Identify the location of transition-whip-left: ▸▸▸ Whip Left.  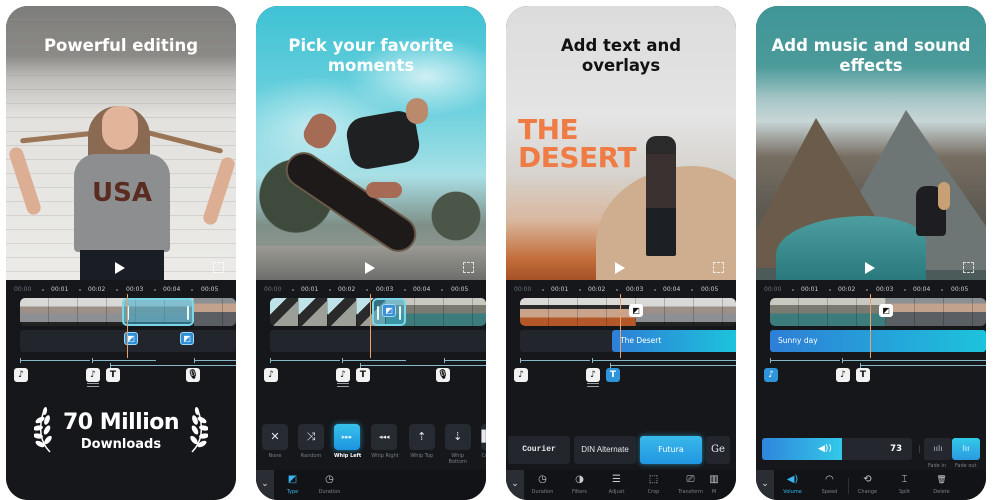
(347, 444).